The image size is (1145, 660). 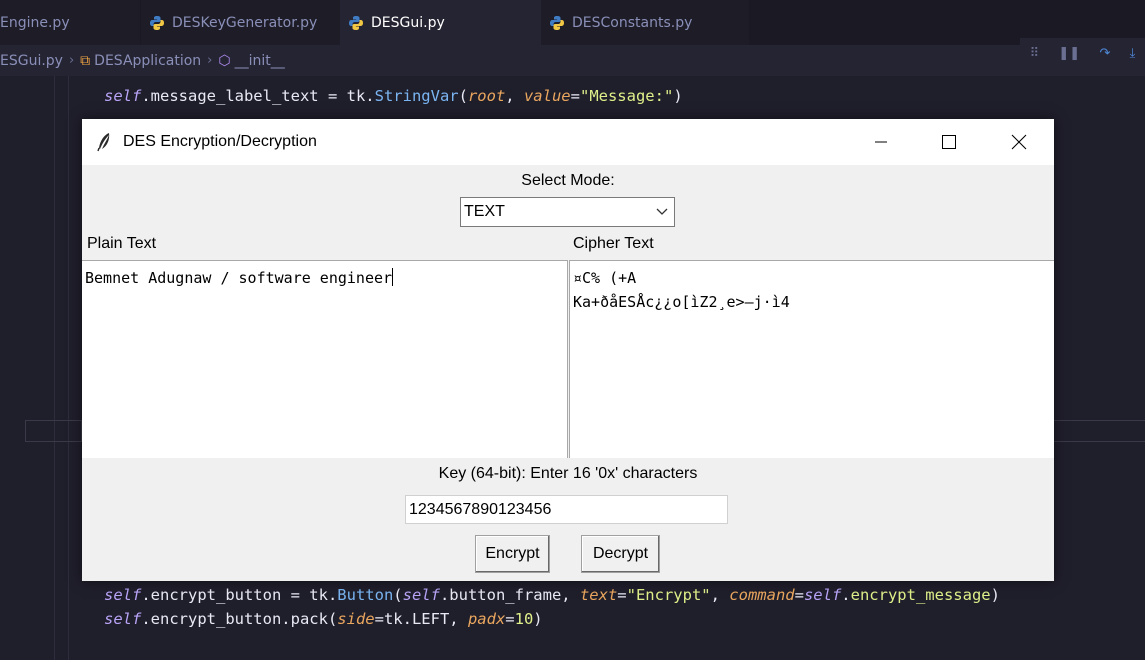 I want to click on tab-desconstants: DESConstants.py, so click(x=645, y=22).